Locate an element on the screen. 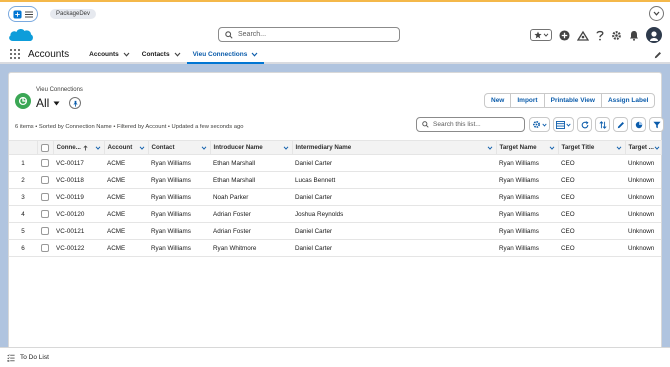  column-header-target-name: Target Name is located at coordinates (527, 147).